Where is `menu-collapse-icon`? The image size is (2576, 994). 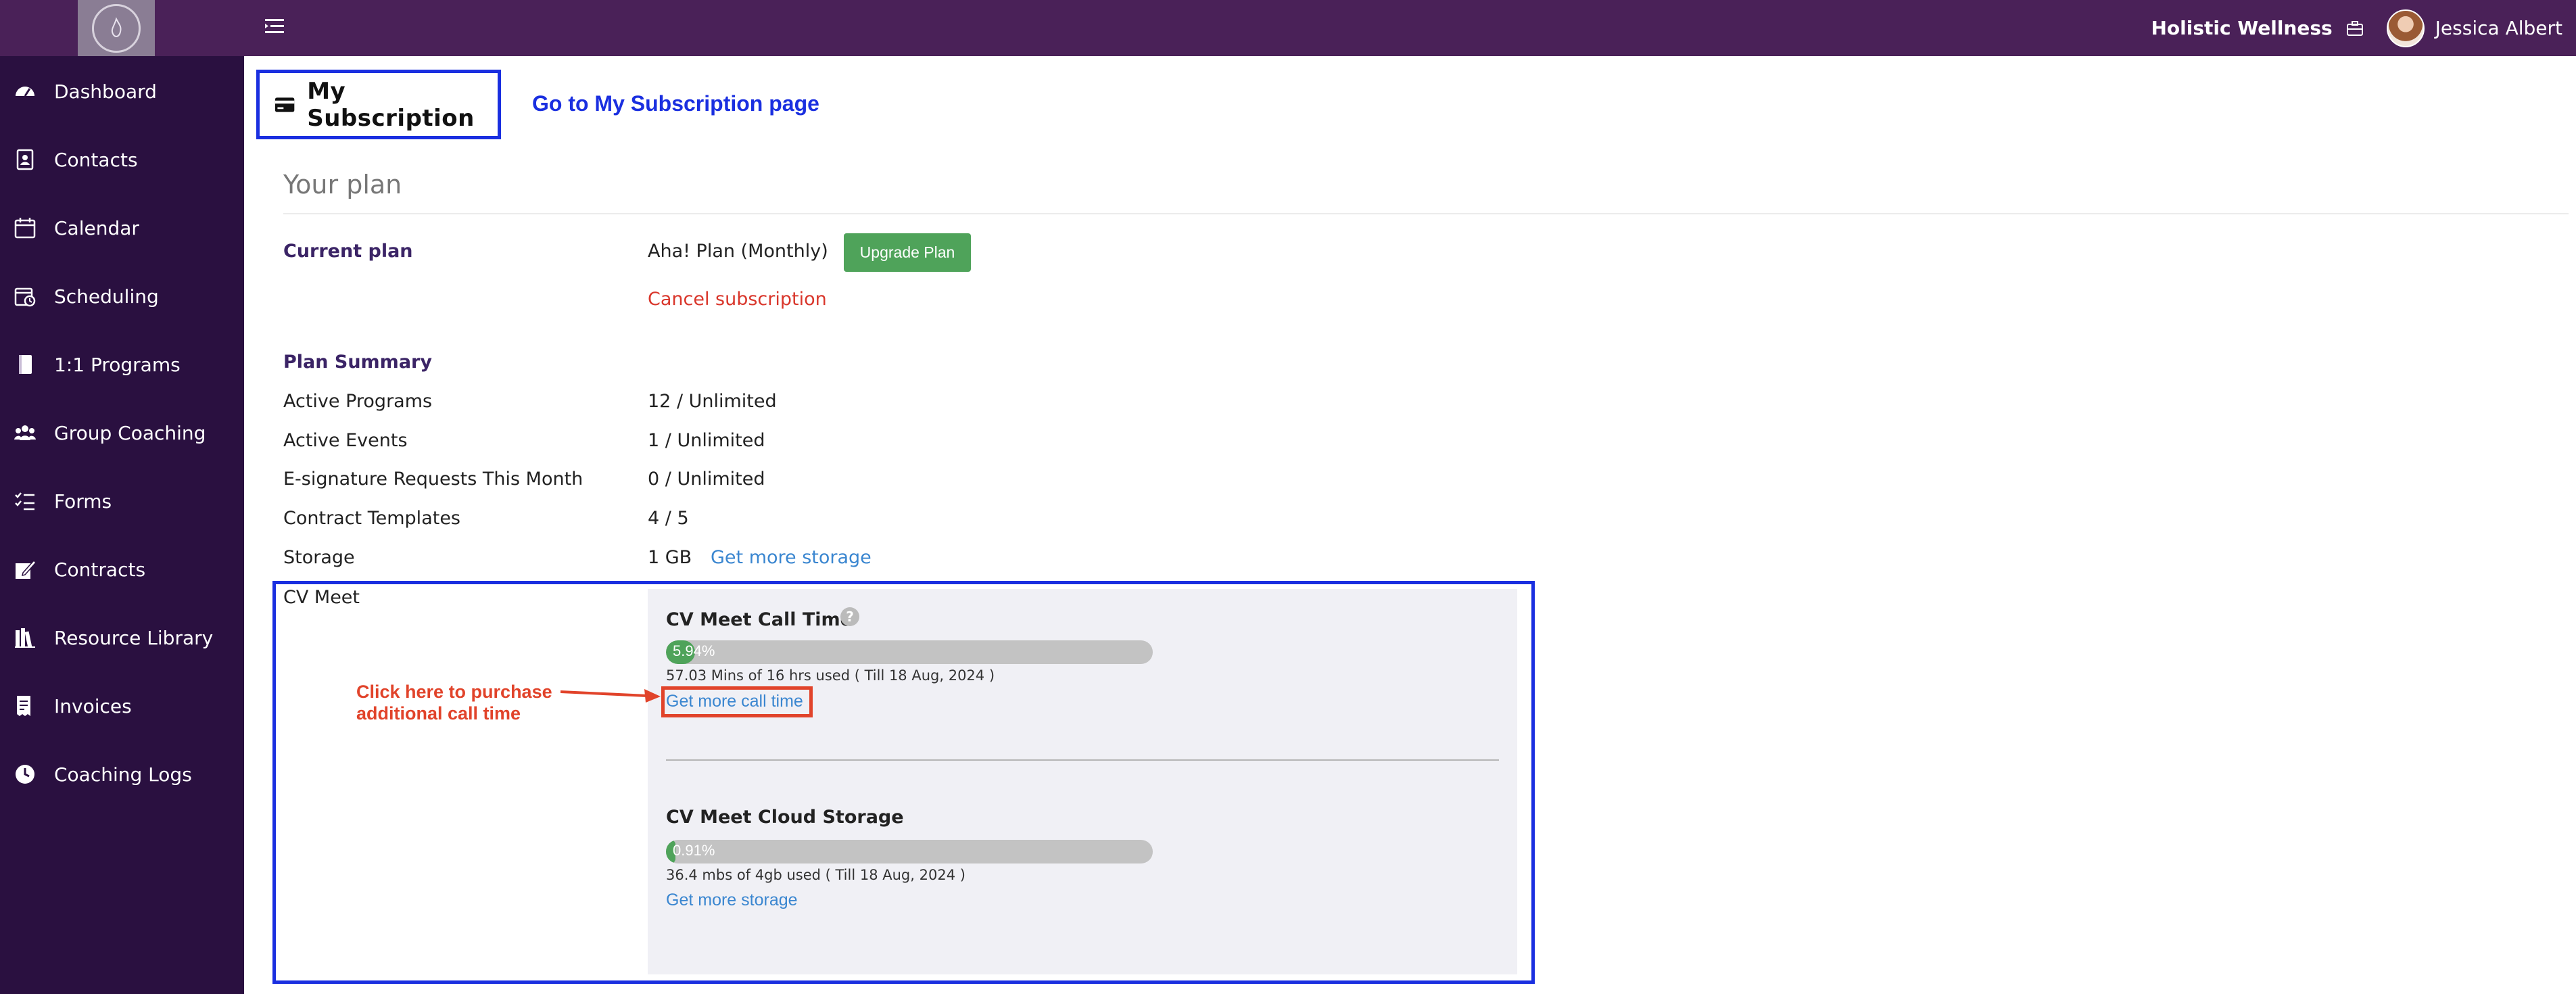 menu-collapse-icon is located at coordinates (275, 27).